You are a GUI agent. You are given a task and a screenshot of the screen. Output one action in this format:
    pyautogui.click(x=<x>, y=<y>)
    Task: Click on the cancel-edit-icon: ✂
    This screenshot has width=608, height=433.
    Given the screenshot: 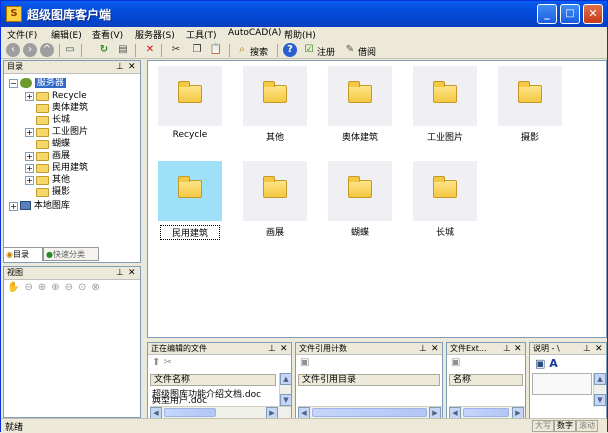 What is the action you would take?
    pyautogui.click(x=168, y=362)
    